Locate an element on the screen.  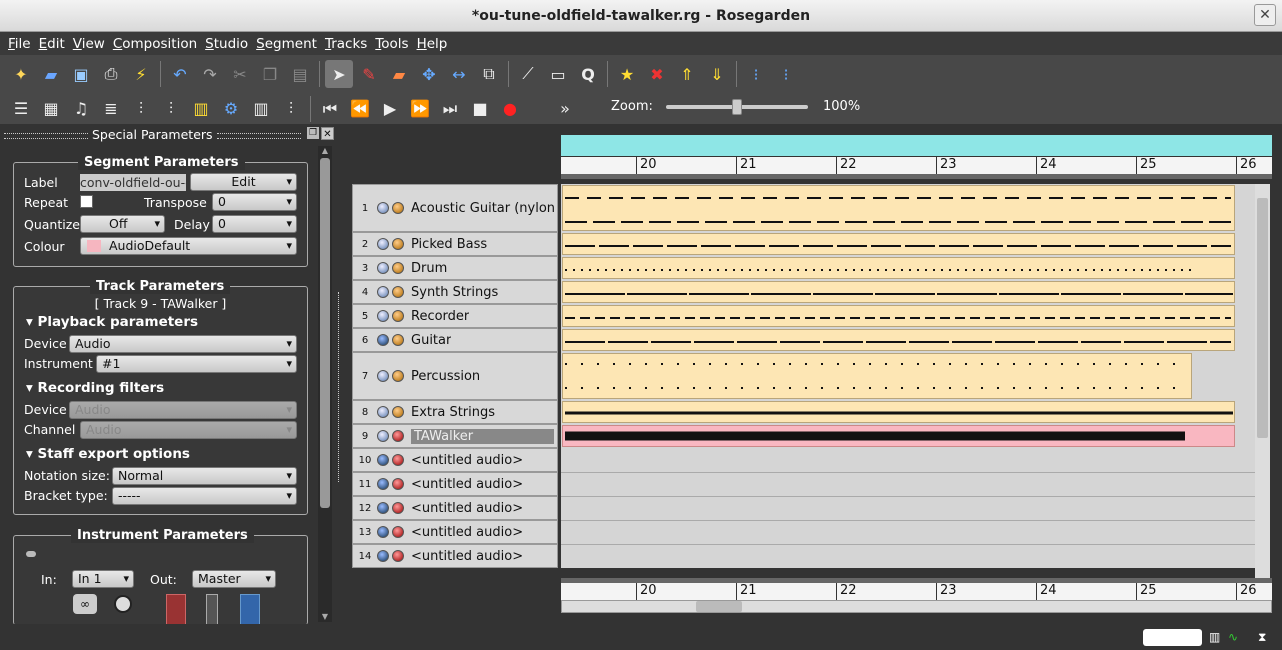
track-row: 11 <untitled audio> is located at coordinates (455, 484).